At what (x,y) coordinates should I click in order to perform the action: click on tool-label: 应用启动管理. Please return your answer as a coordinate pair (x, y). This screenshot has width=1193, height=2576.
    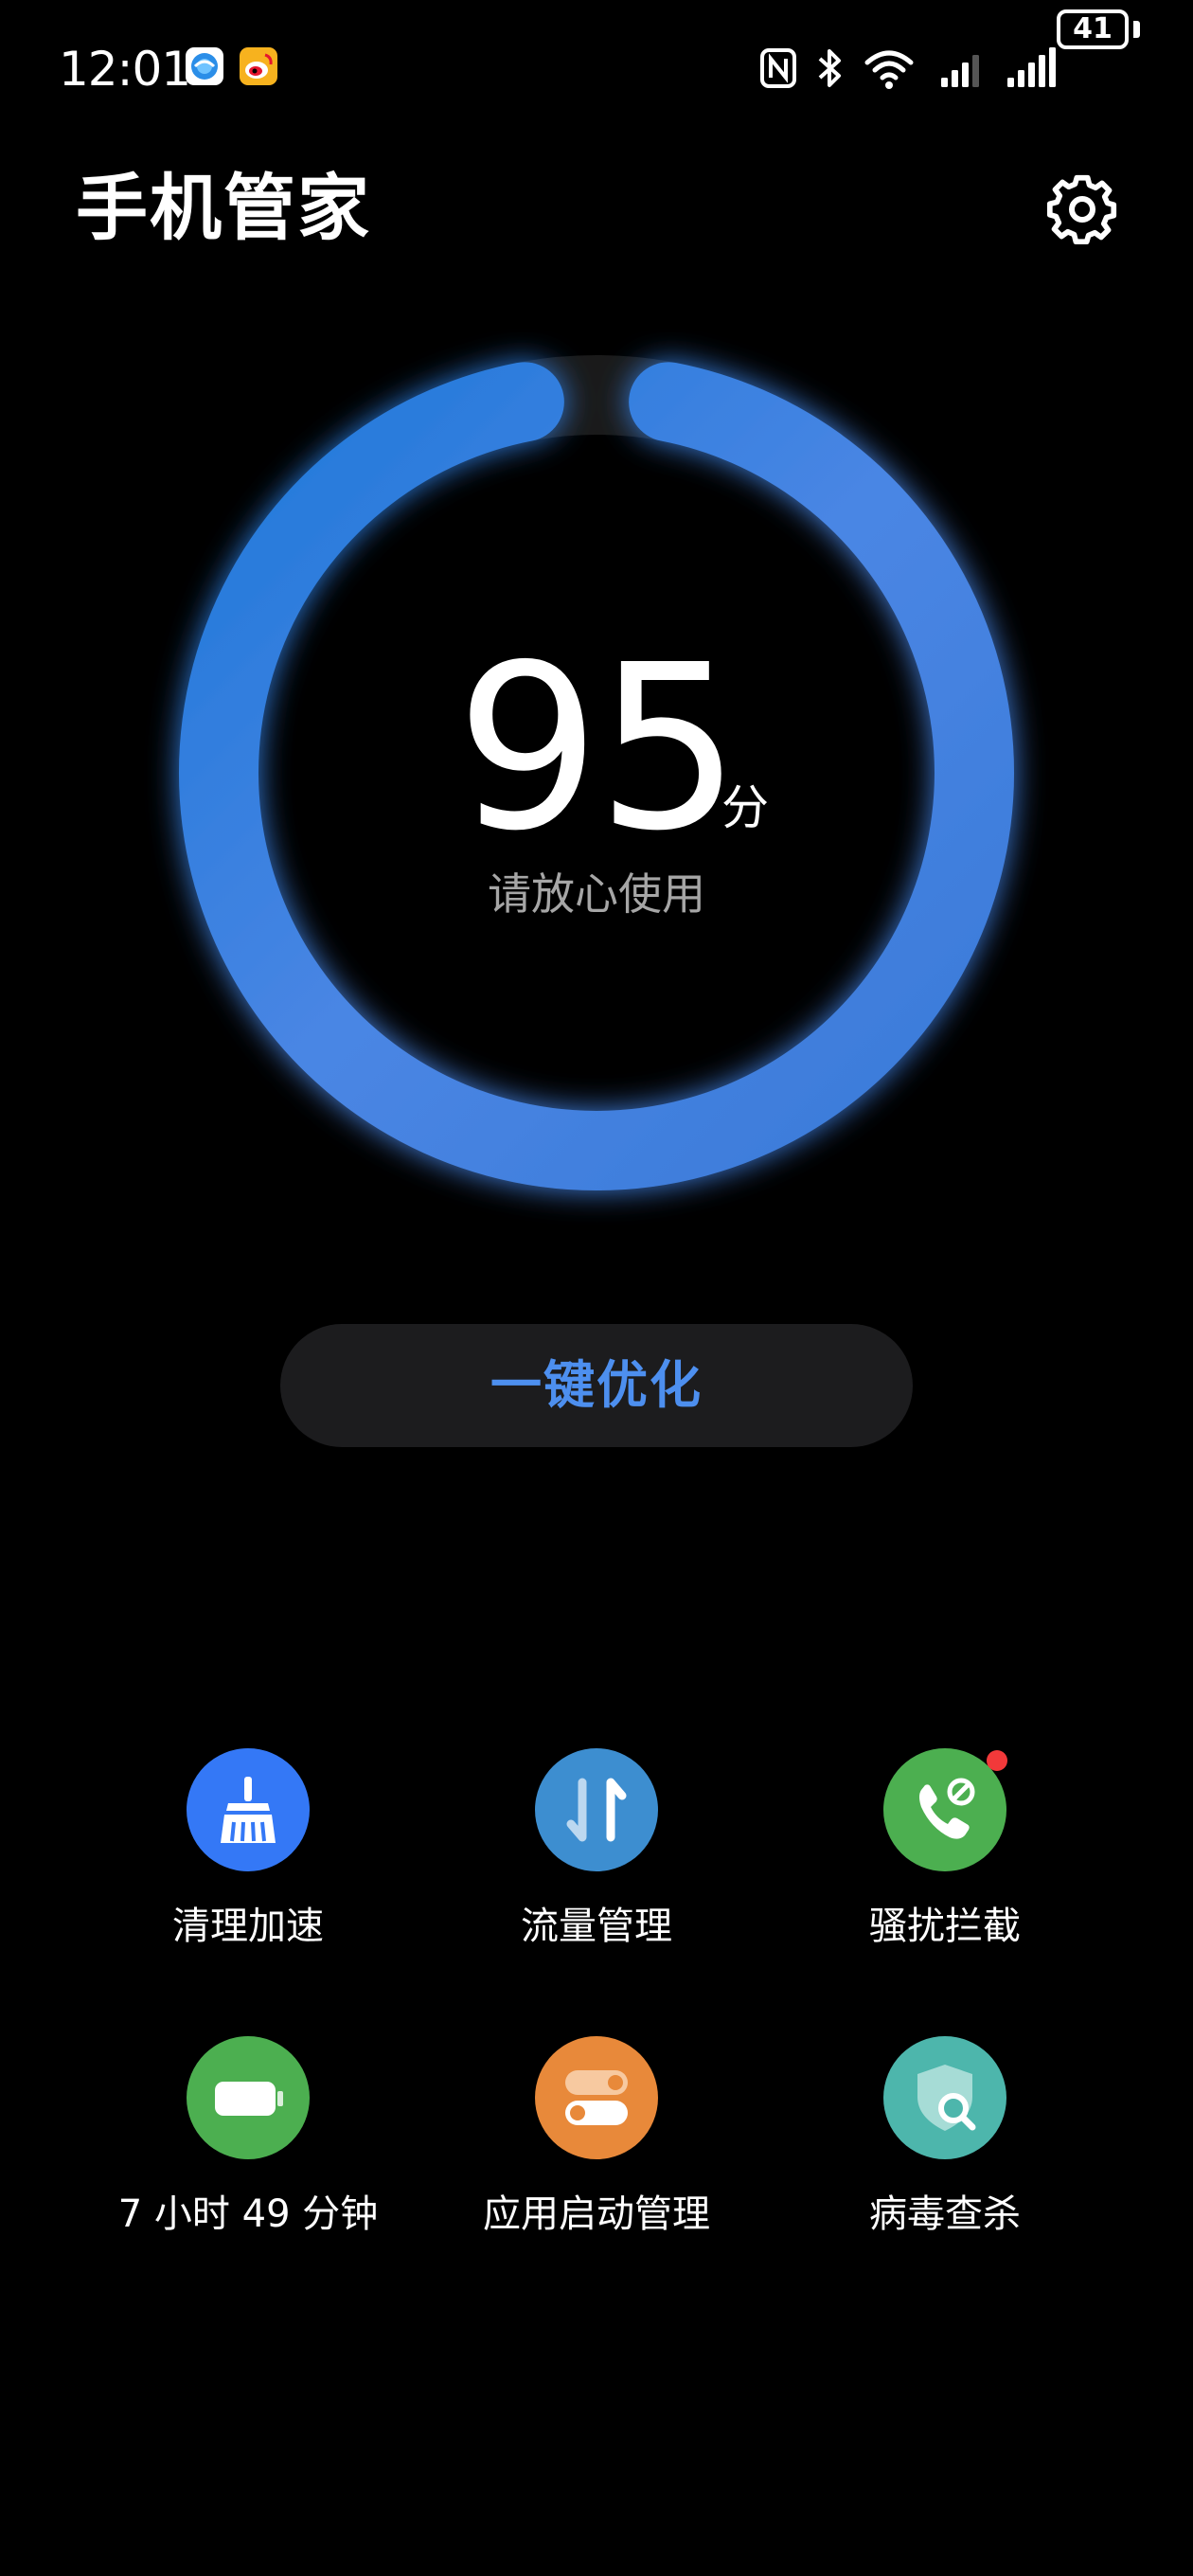
    Looking at the image, I should click on (596, 2214).